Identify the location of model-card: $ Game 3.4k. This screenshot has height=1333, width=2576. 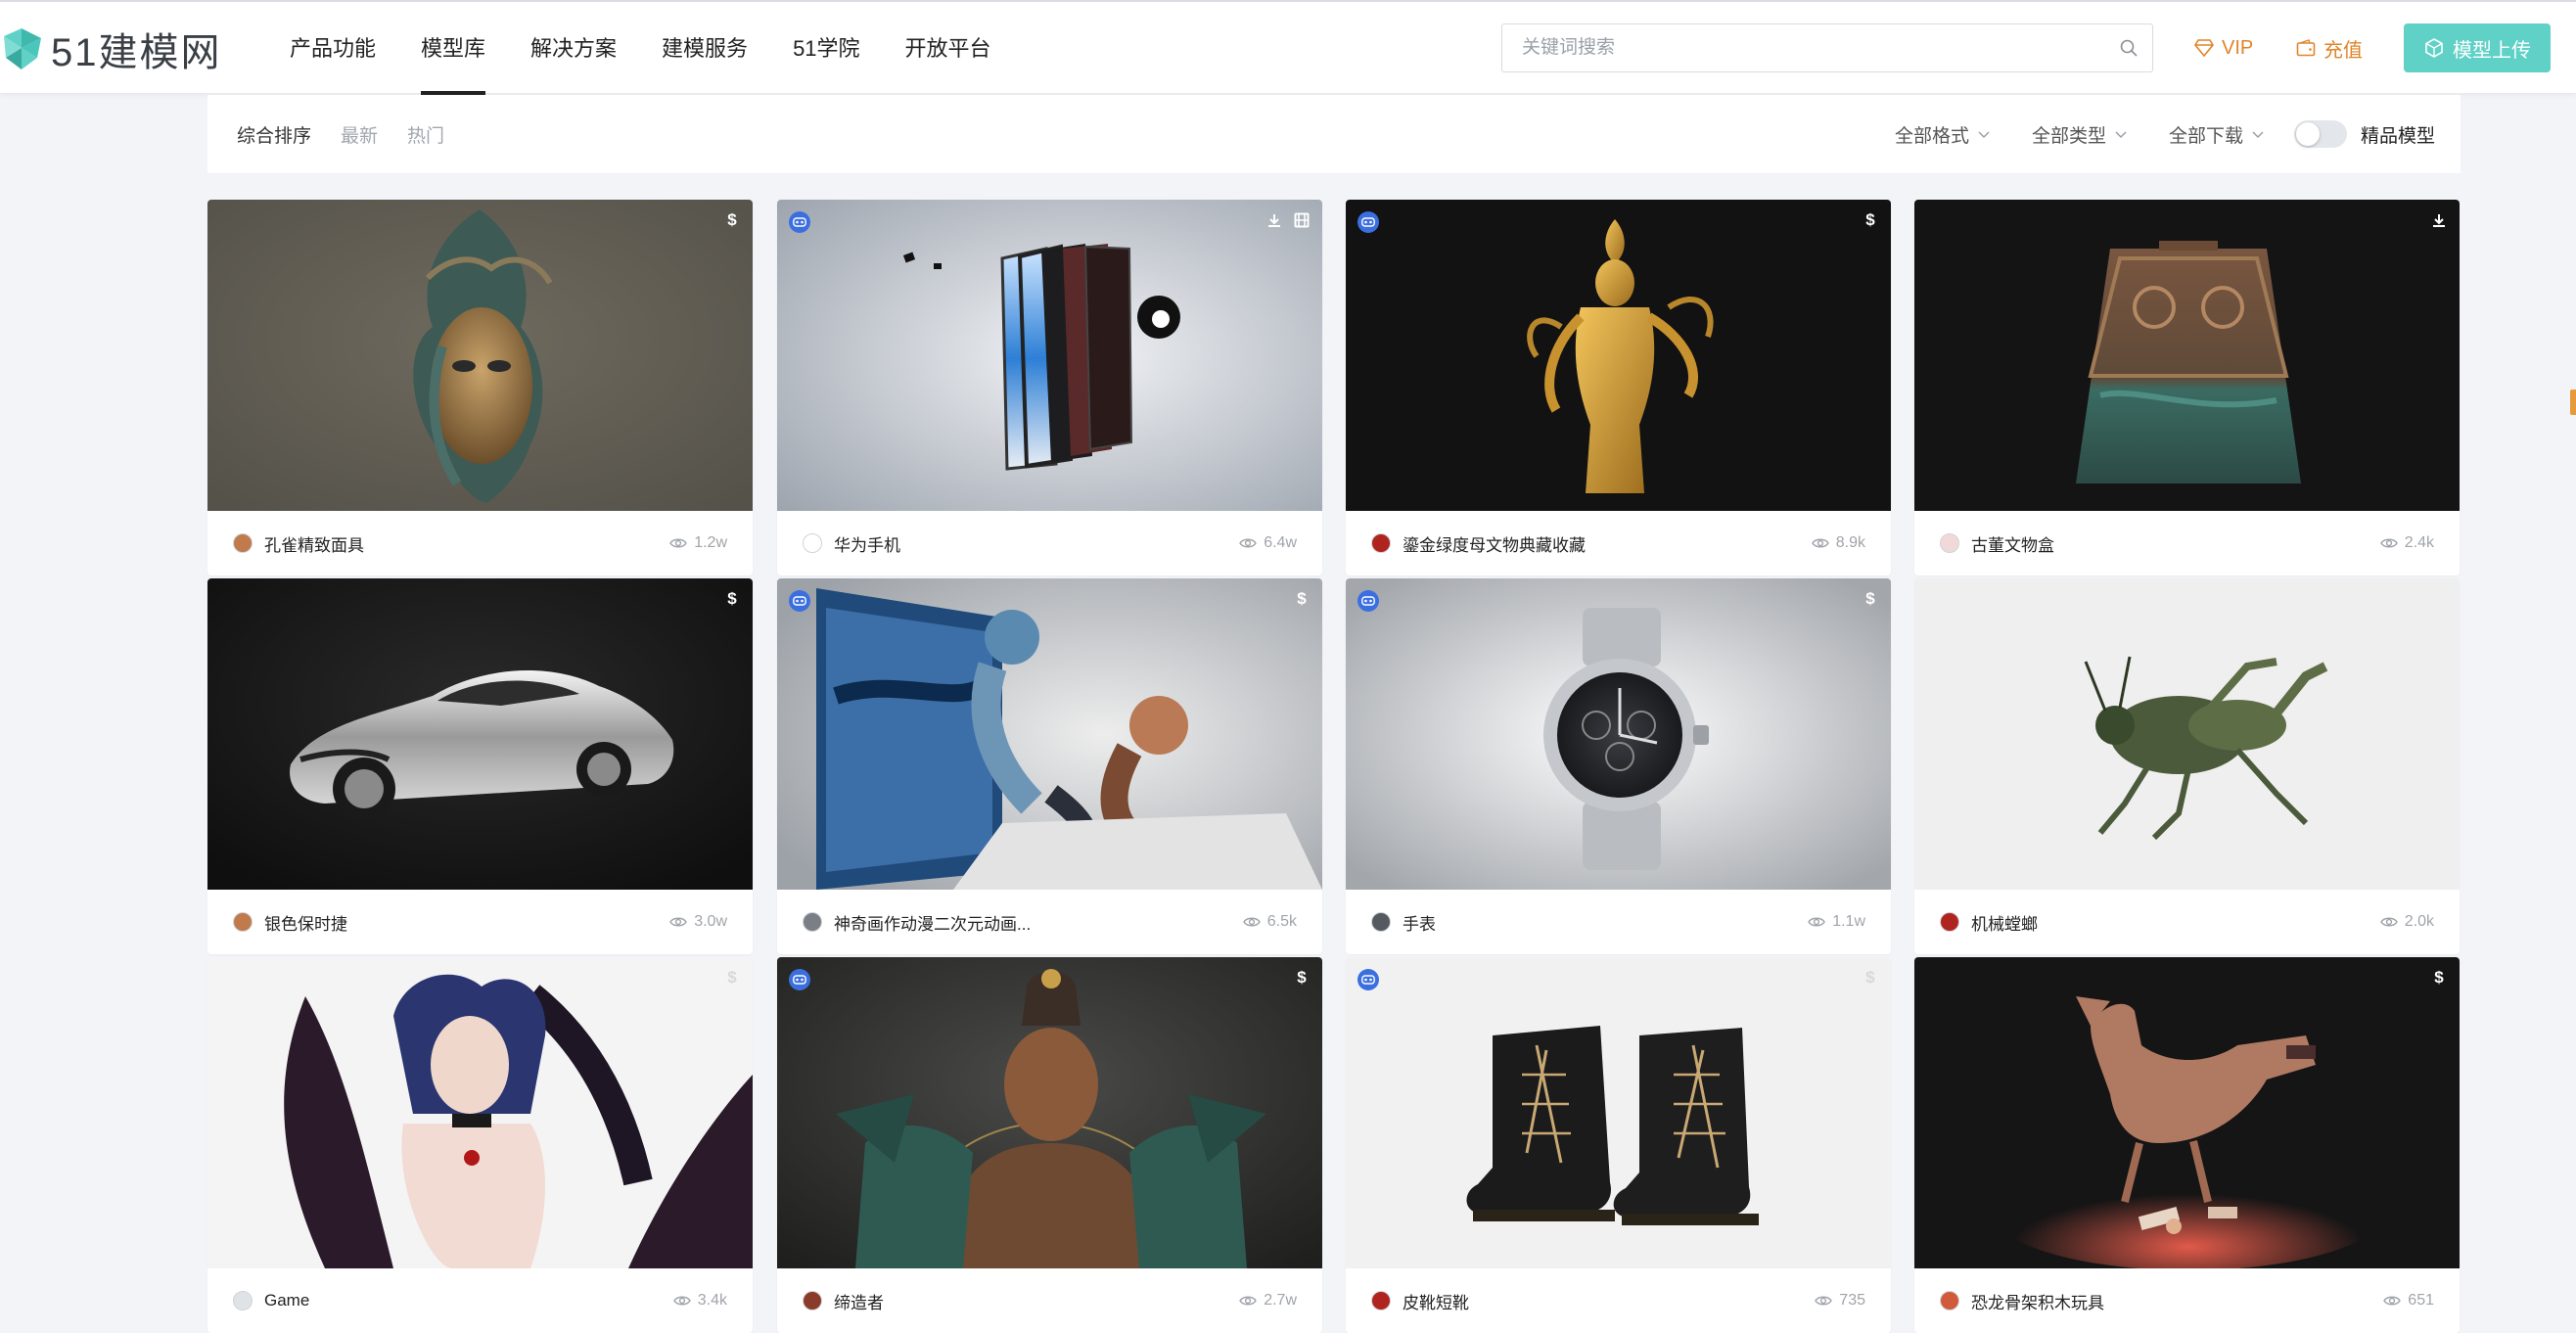
(480, 1145).